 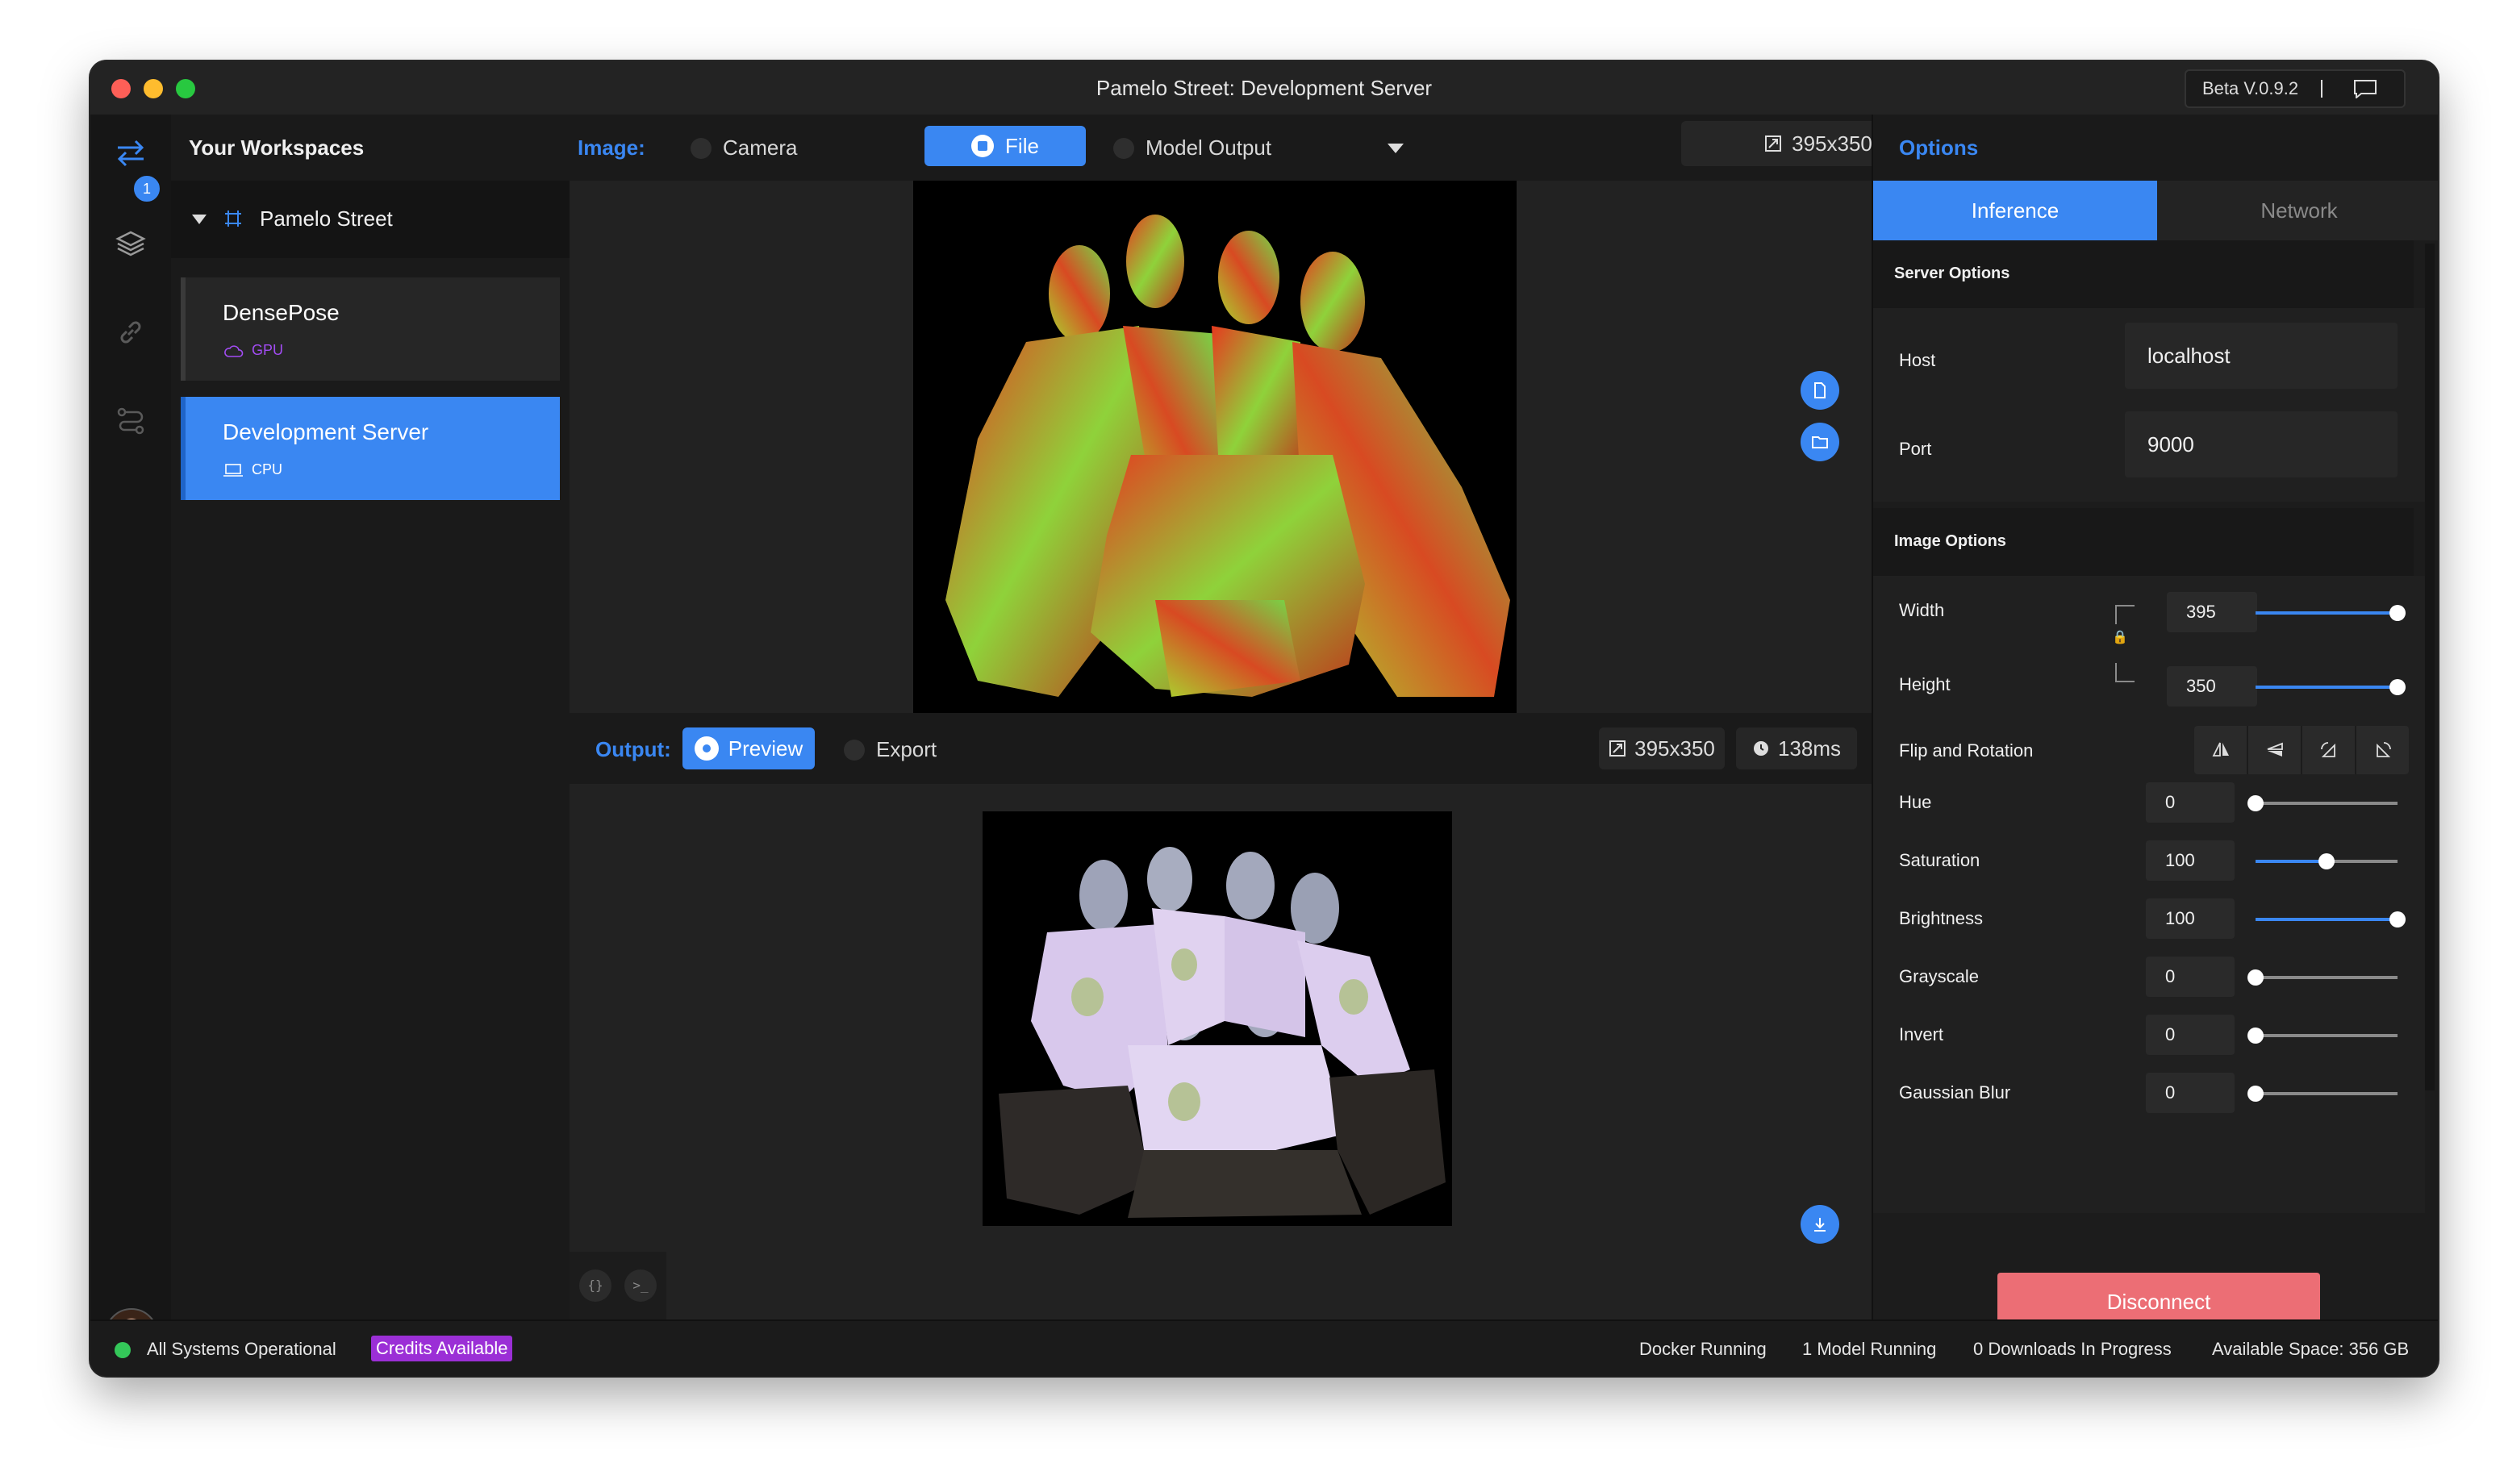 What do you see at coordinates (765, 749) in the screenshot?
I see `preview-label: Preview` at bounding box center [765, 749].